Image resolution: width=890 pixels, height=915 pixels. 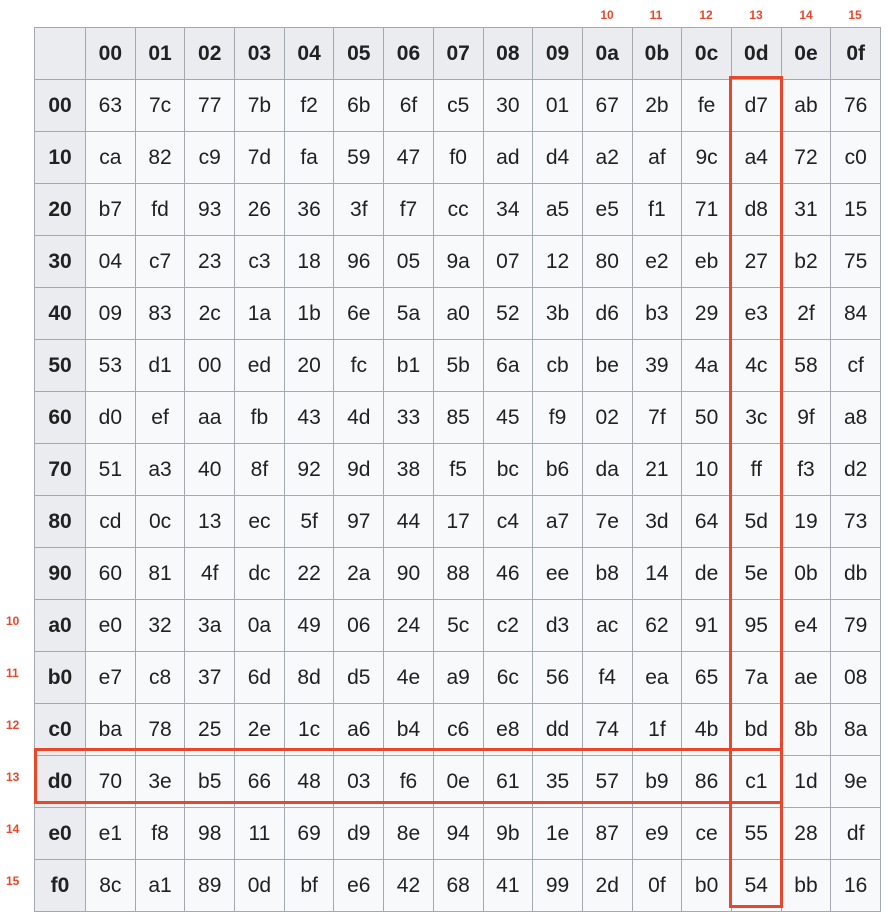 What do you see at coordinates (756, 53) in the screenshot?
I see `column-header-0d: 0d` at bounding box center [756, 53].